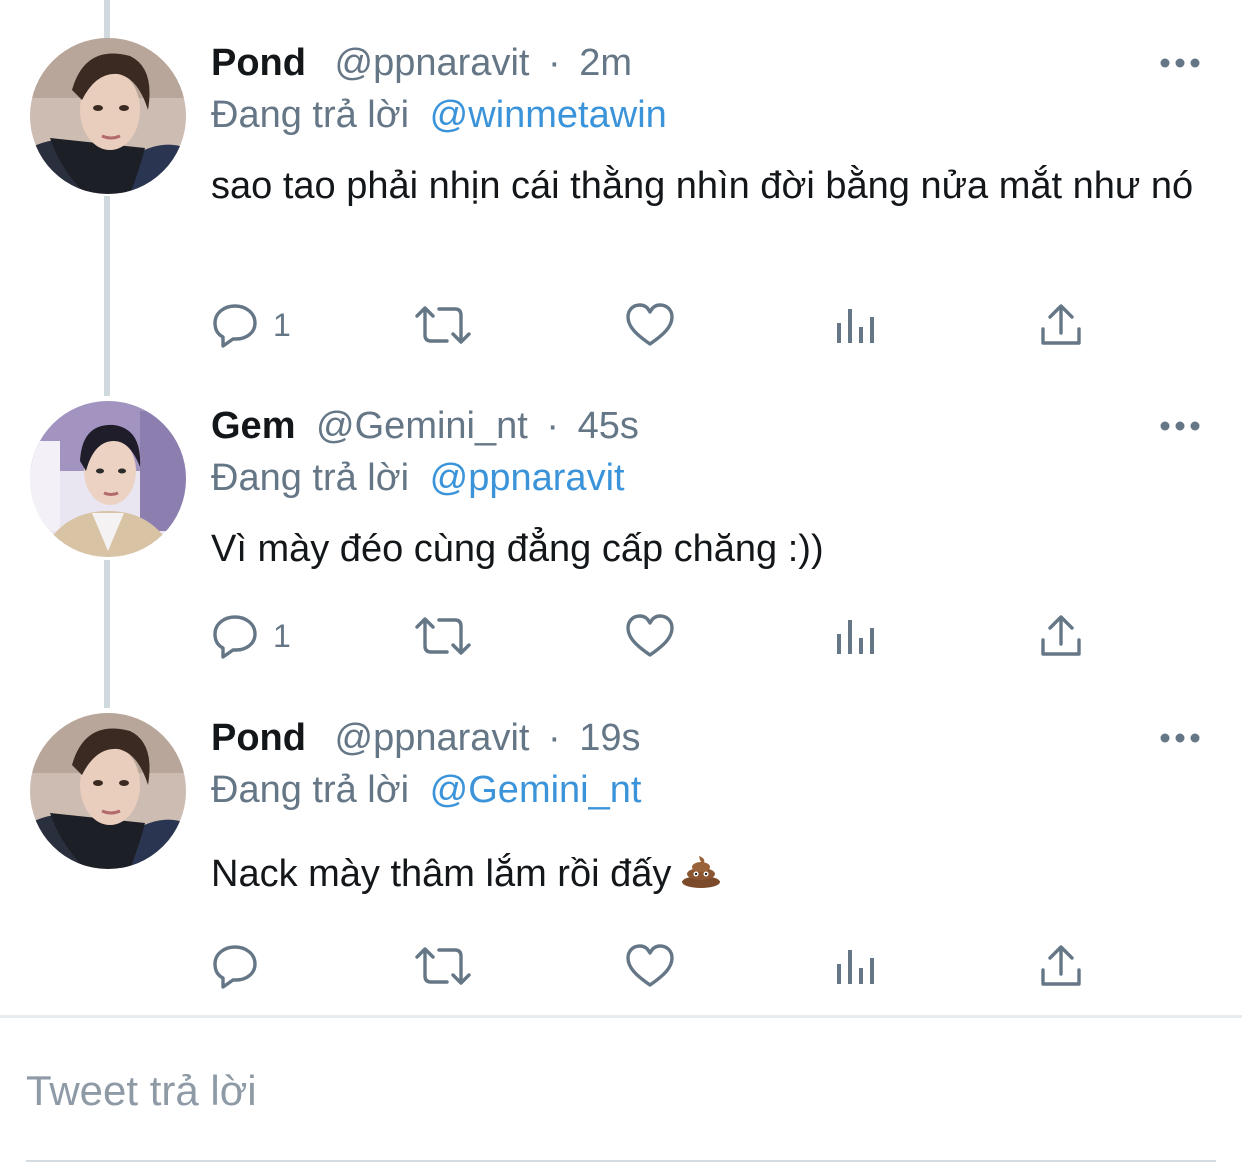 The image size is (1242, 1173). What do you see at coordinates (621, 1161) in the screenshot?
I see `composer-underline` at bounding box center [621, 1161].